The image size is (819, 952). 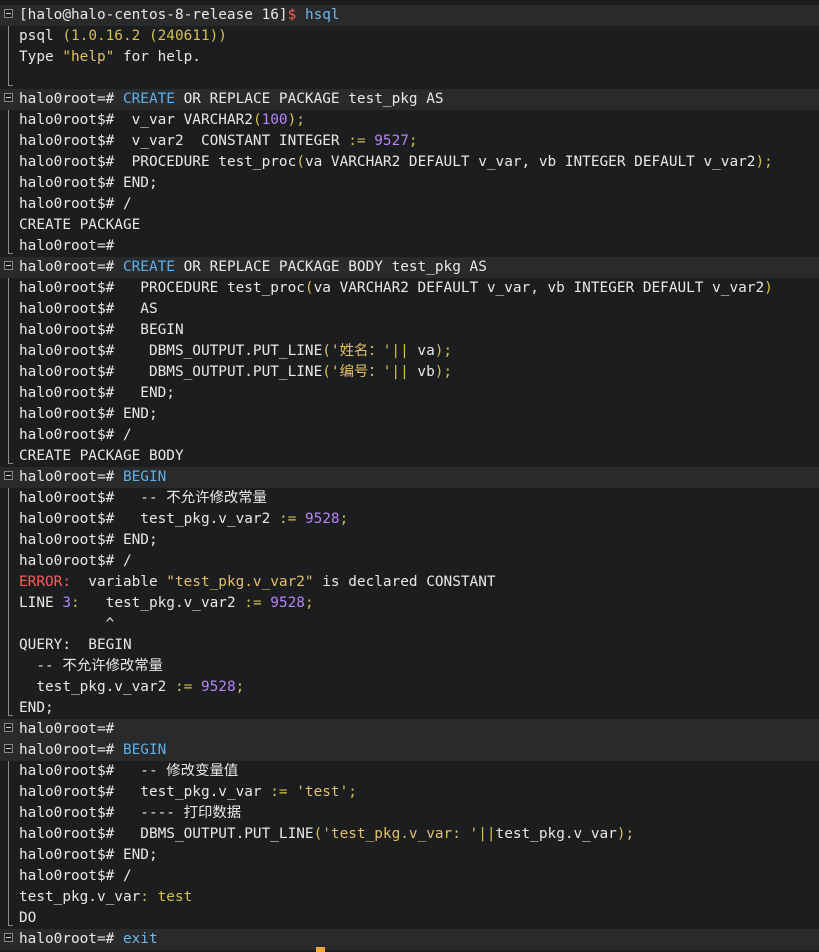 I want to click on result-line: DO, so click(x=28, y=918).